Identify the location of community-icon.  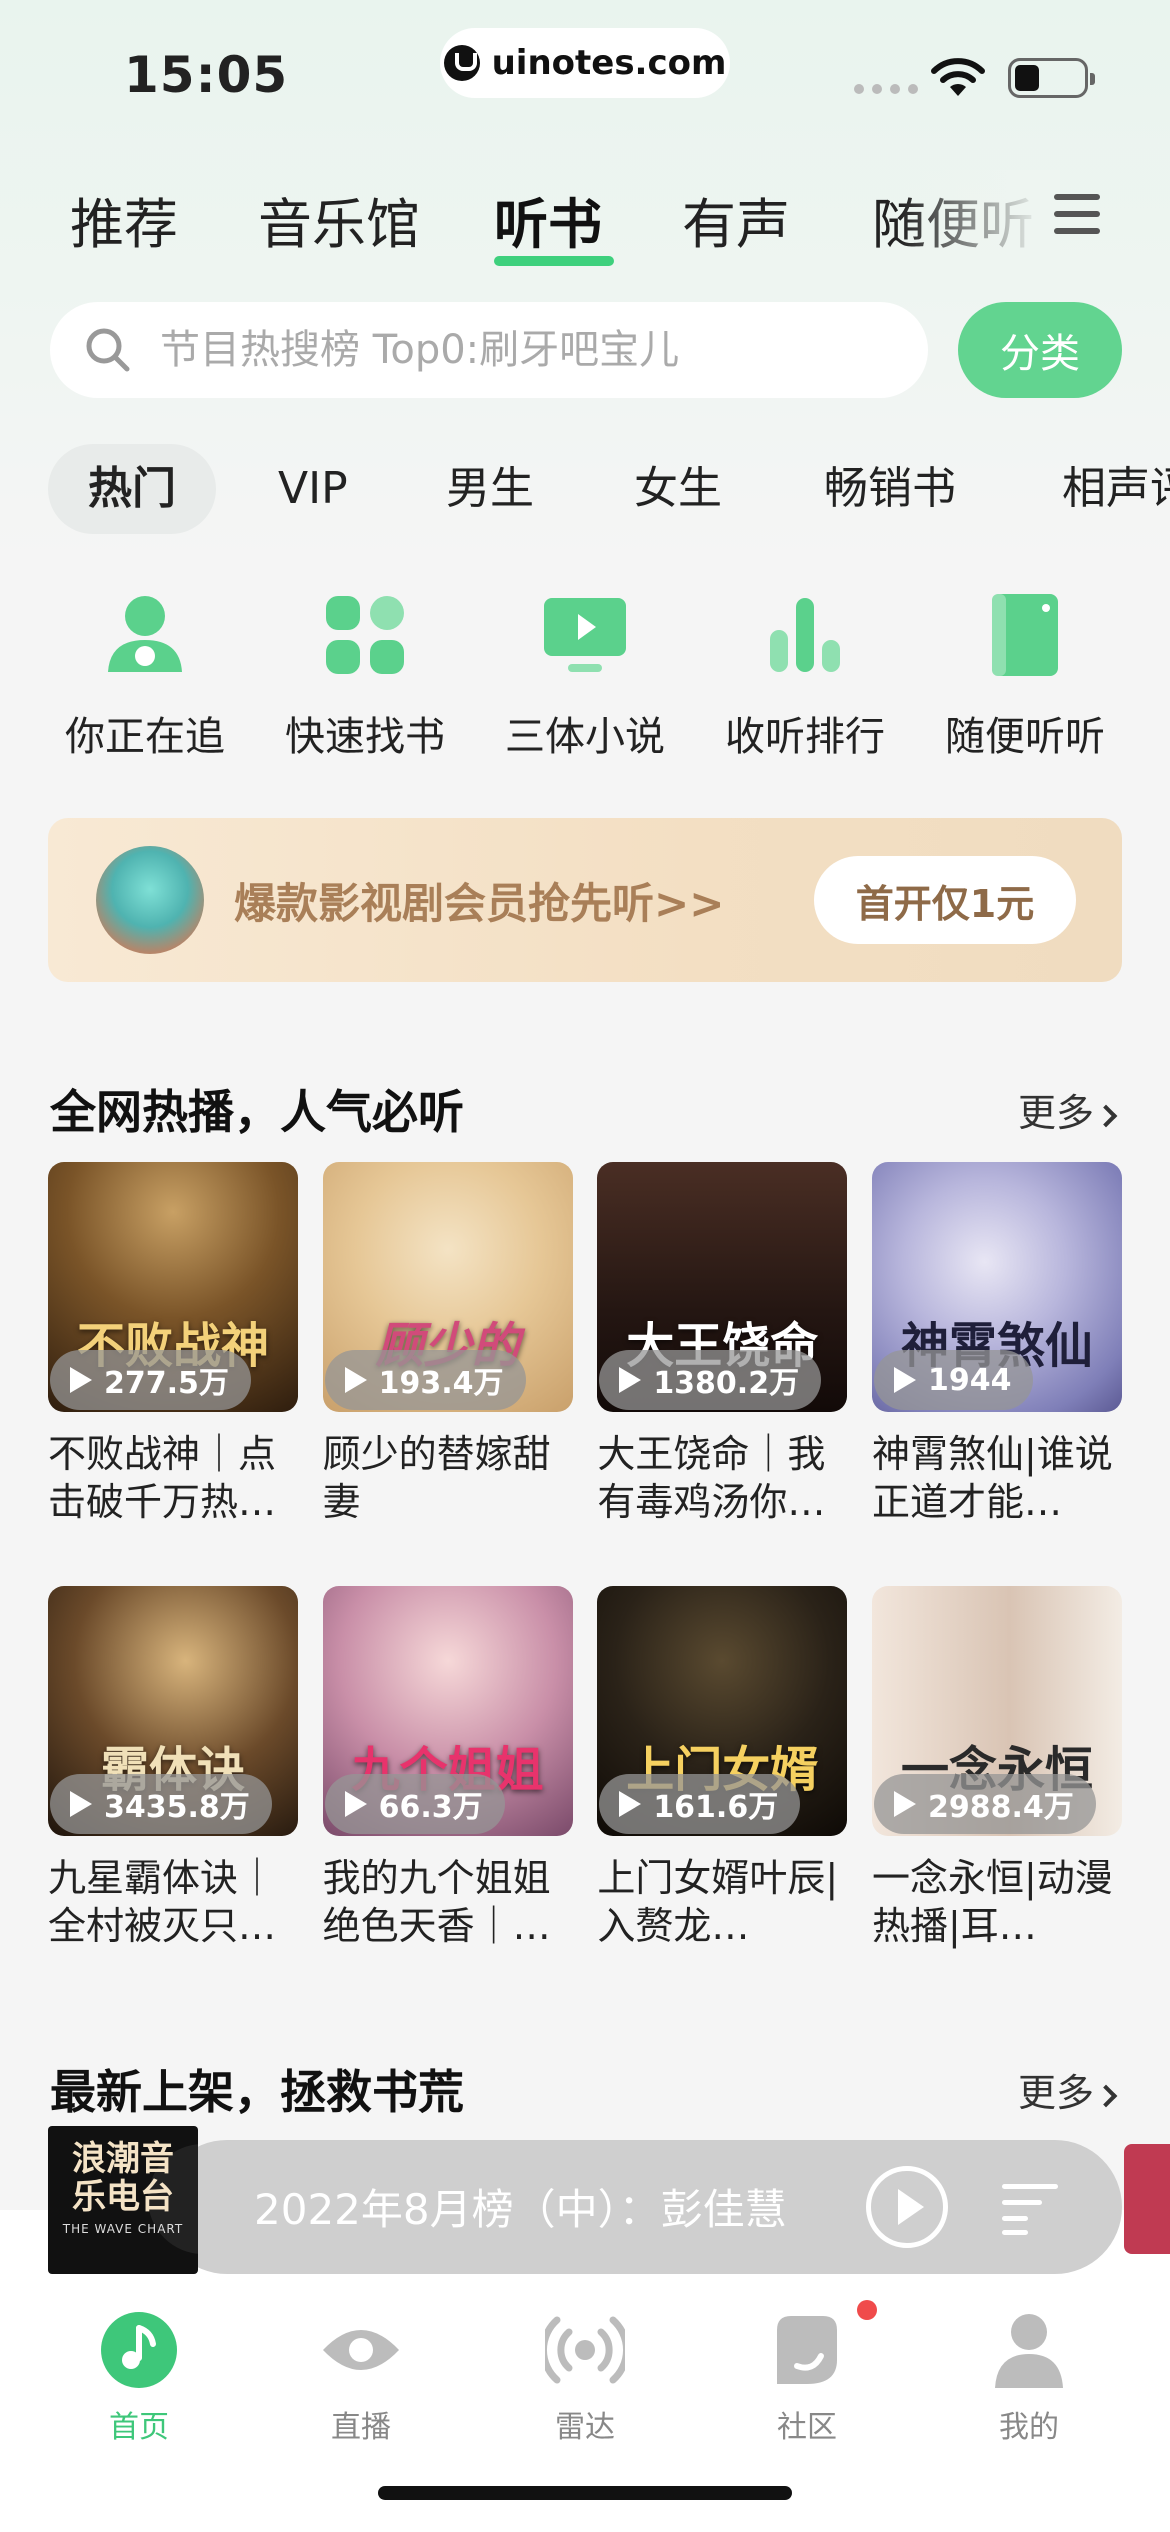
(807, 2350).